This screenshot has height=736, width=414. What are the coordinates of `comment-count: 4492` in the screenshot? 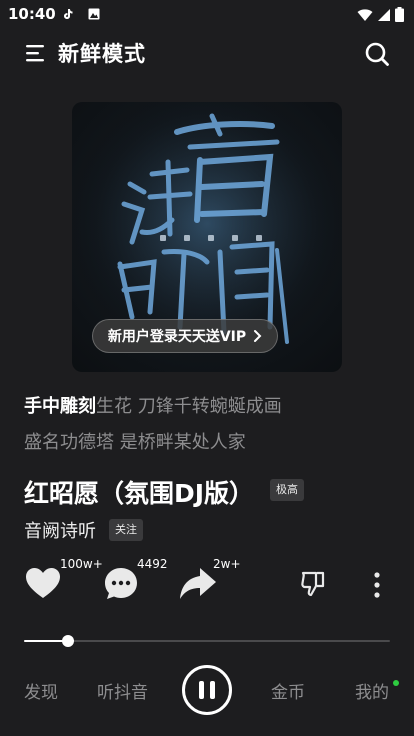 It's located at (152, 564).